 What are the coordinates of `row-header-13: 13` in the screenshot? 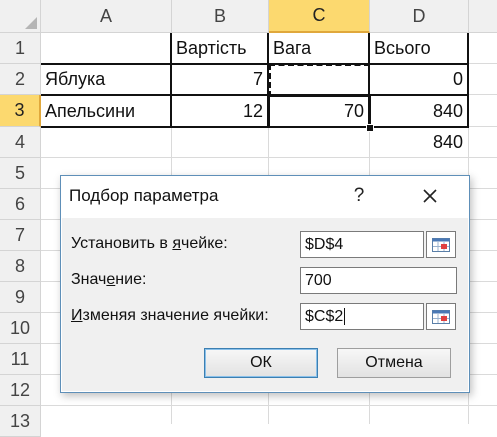 It's located at (20, 421).